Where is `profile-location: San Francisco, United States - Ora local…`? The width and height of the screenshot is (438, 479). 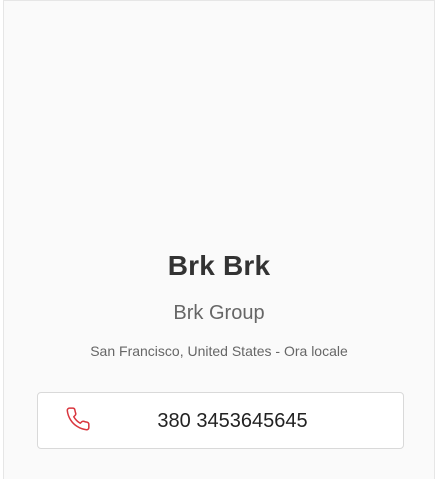
profile-location: San Francisco, United States - Ora local… is located at coordinates (219, 351).